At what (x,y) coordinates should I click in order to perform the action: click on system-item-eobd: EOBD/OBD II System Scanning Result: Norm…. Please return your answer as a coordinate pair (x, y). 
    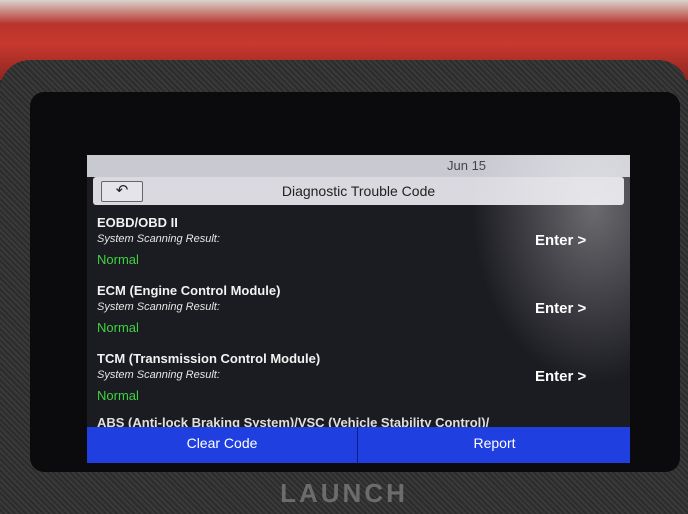
    Looking at the image, I should click on (358, 245).